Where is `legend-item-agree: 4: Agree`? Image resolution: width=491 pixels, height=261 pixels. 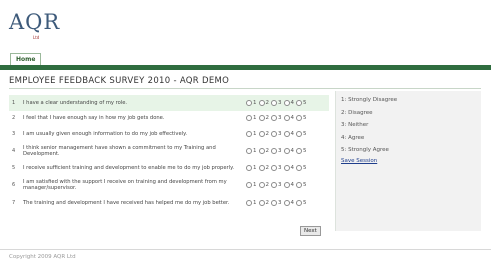 legend-item-agree: 4: Agree is located at coordinates (353, 137).